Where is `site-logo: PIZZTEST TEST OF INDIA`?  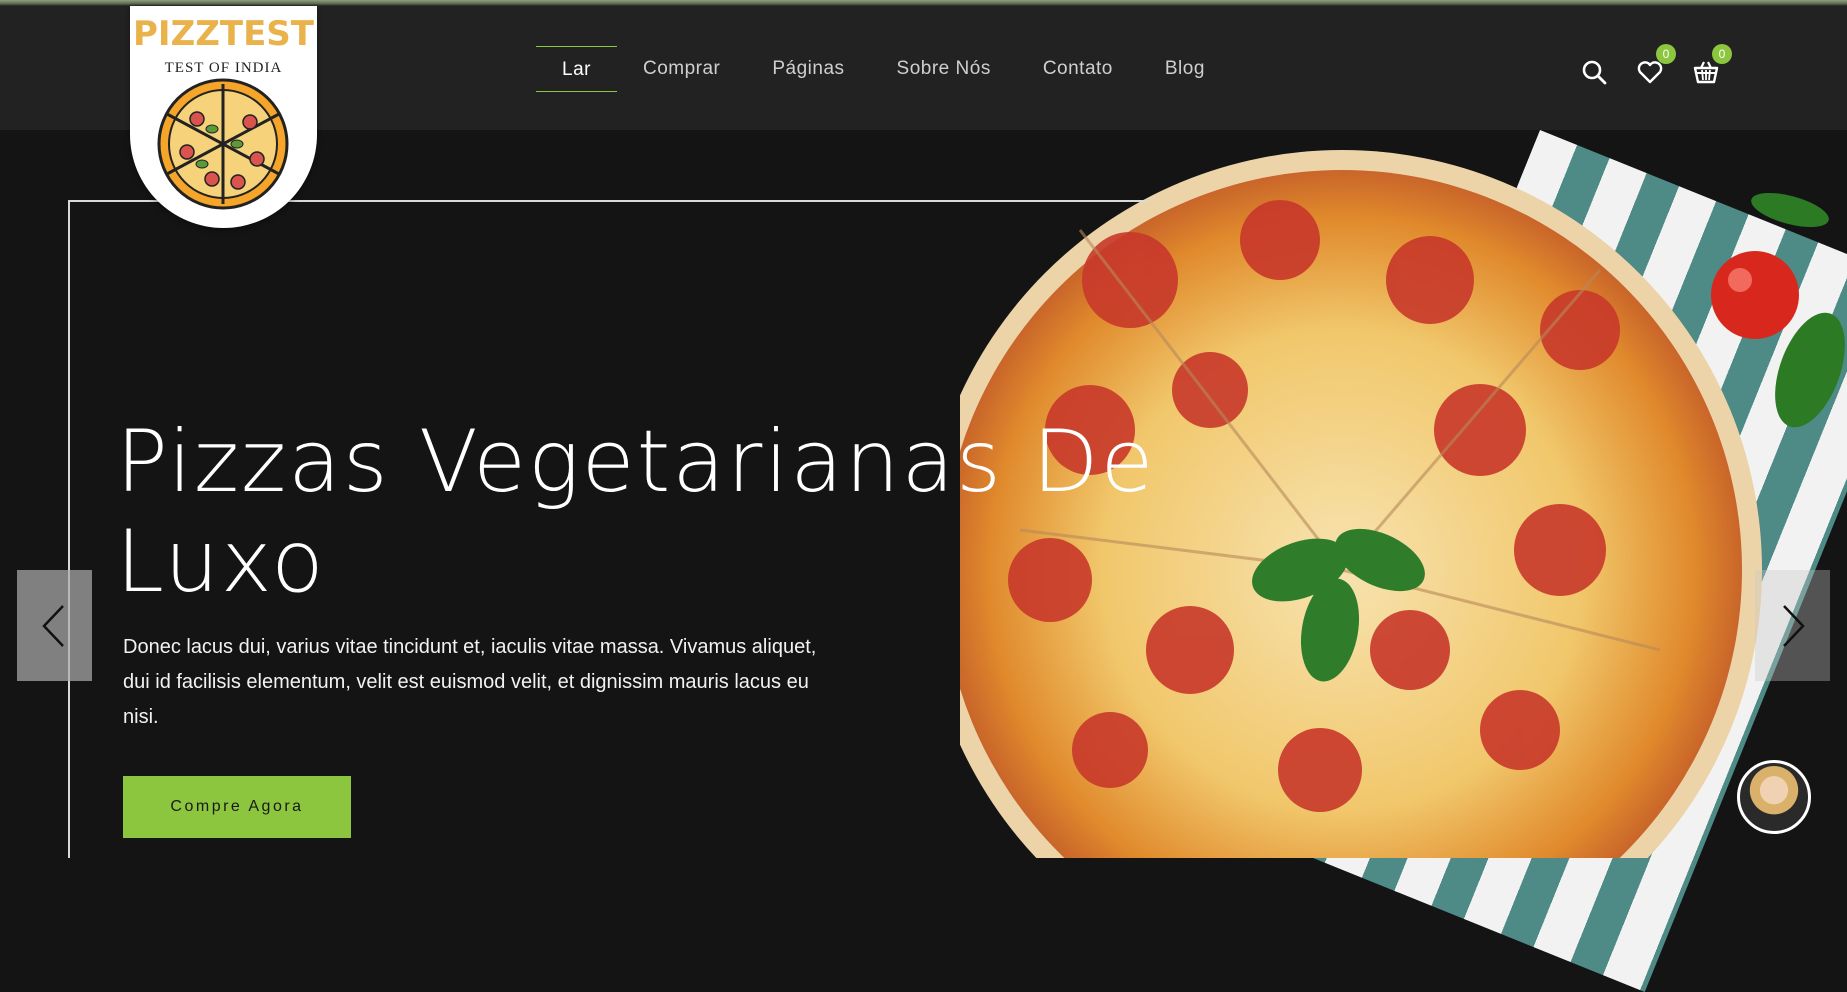 site-logo: PIZZTEST TEST OF INDIA is located at coordinates (223, 117).